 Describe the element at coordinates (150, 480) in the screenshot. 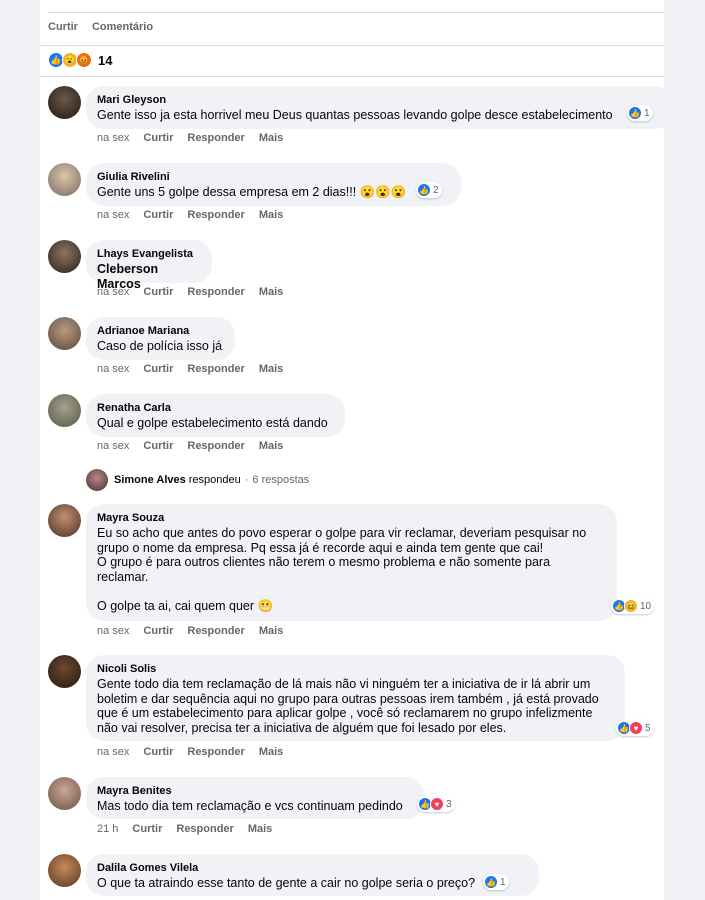

I see `reply-author-name: Simone Alves` at that location.